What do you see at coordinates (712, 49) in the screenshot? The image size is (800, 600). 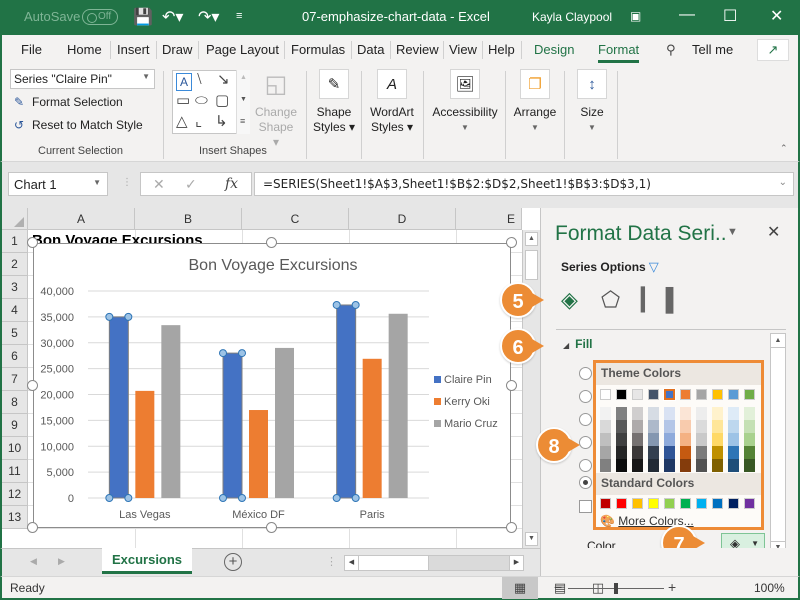 I see `tell-me-search: Tell me` at bounding box center [712, 49].